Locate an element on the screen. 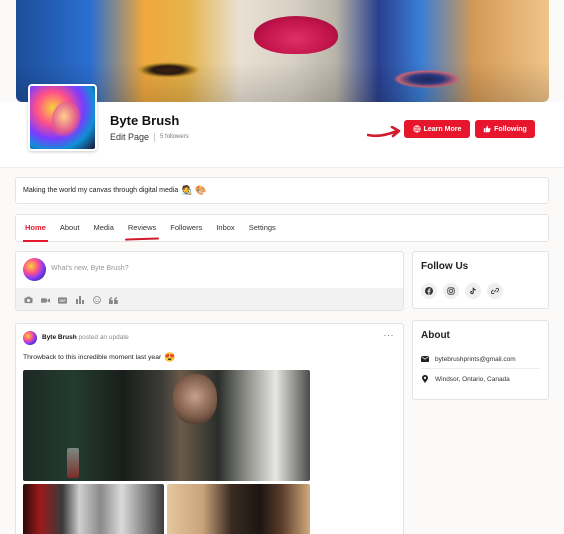  follow-us-card: Follow Us is located at coordinates (480, 280).